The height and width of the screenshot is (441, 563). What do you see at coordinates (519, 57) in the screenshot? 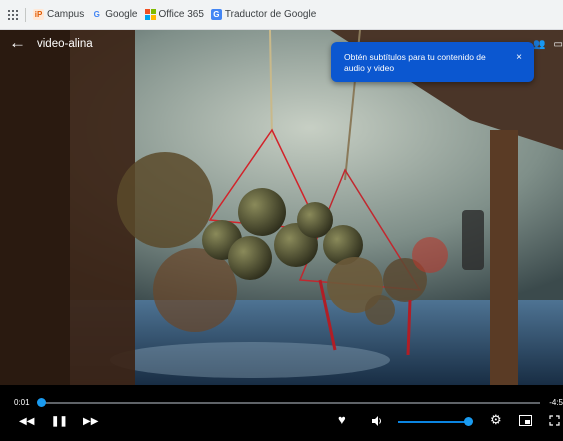
I see `close-icon: ×` at bounding box center [519, 57].